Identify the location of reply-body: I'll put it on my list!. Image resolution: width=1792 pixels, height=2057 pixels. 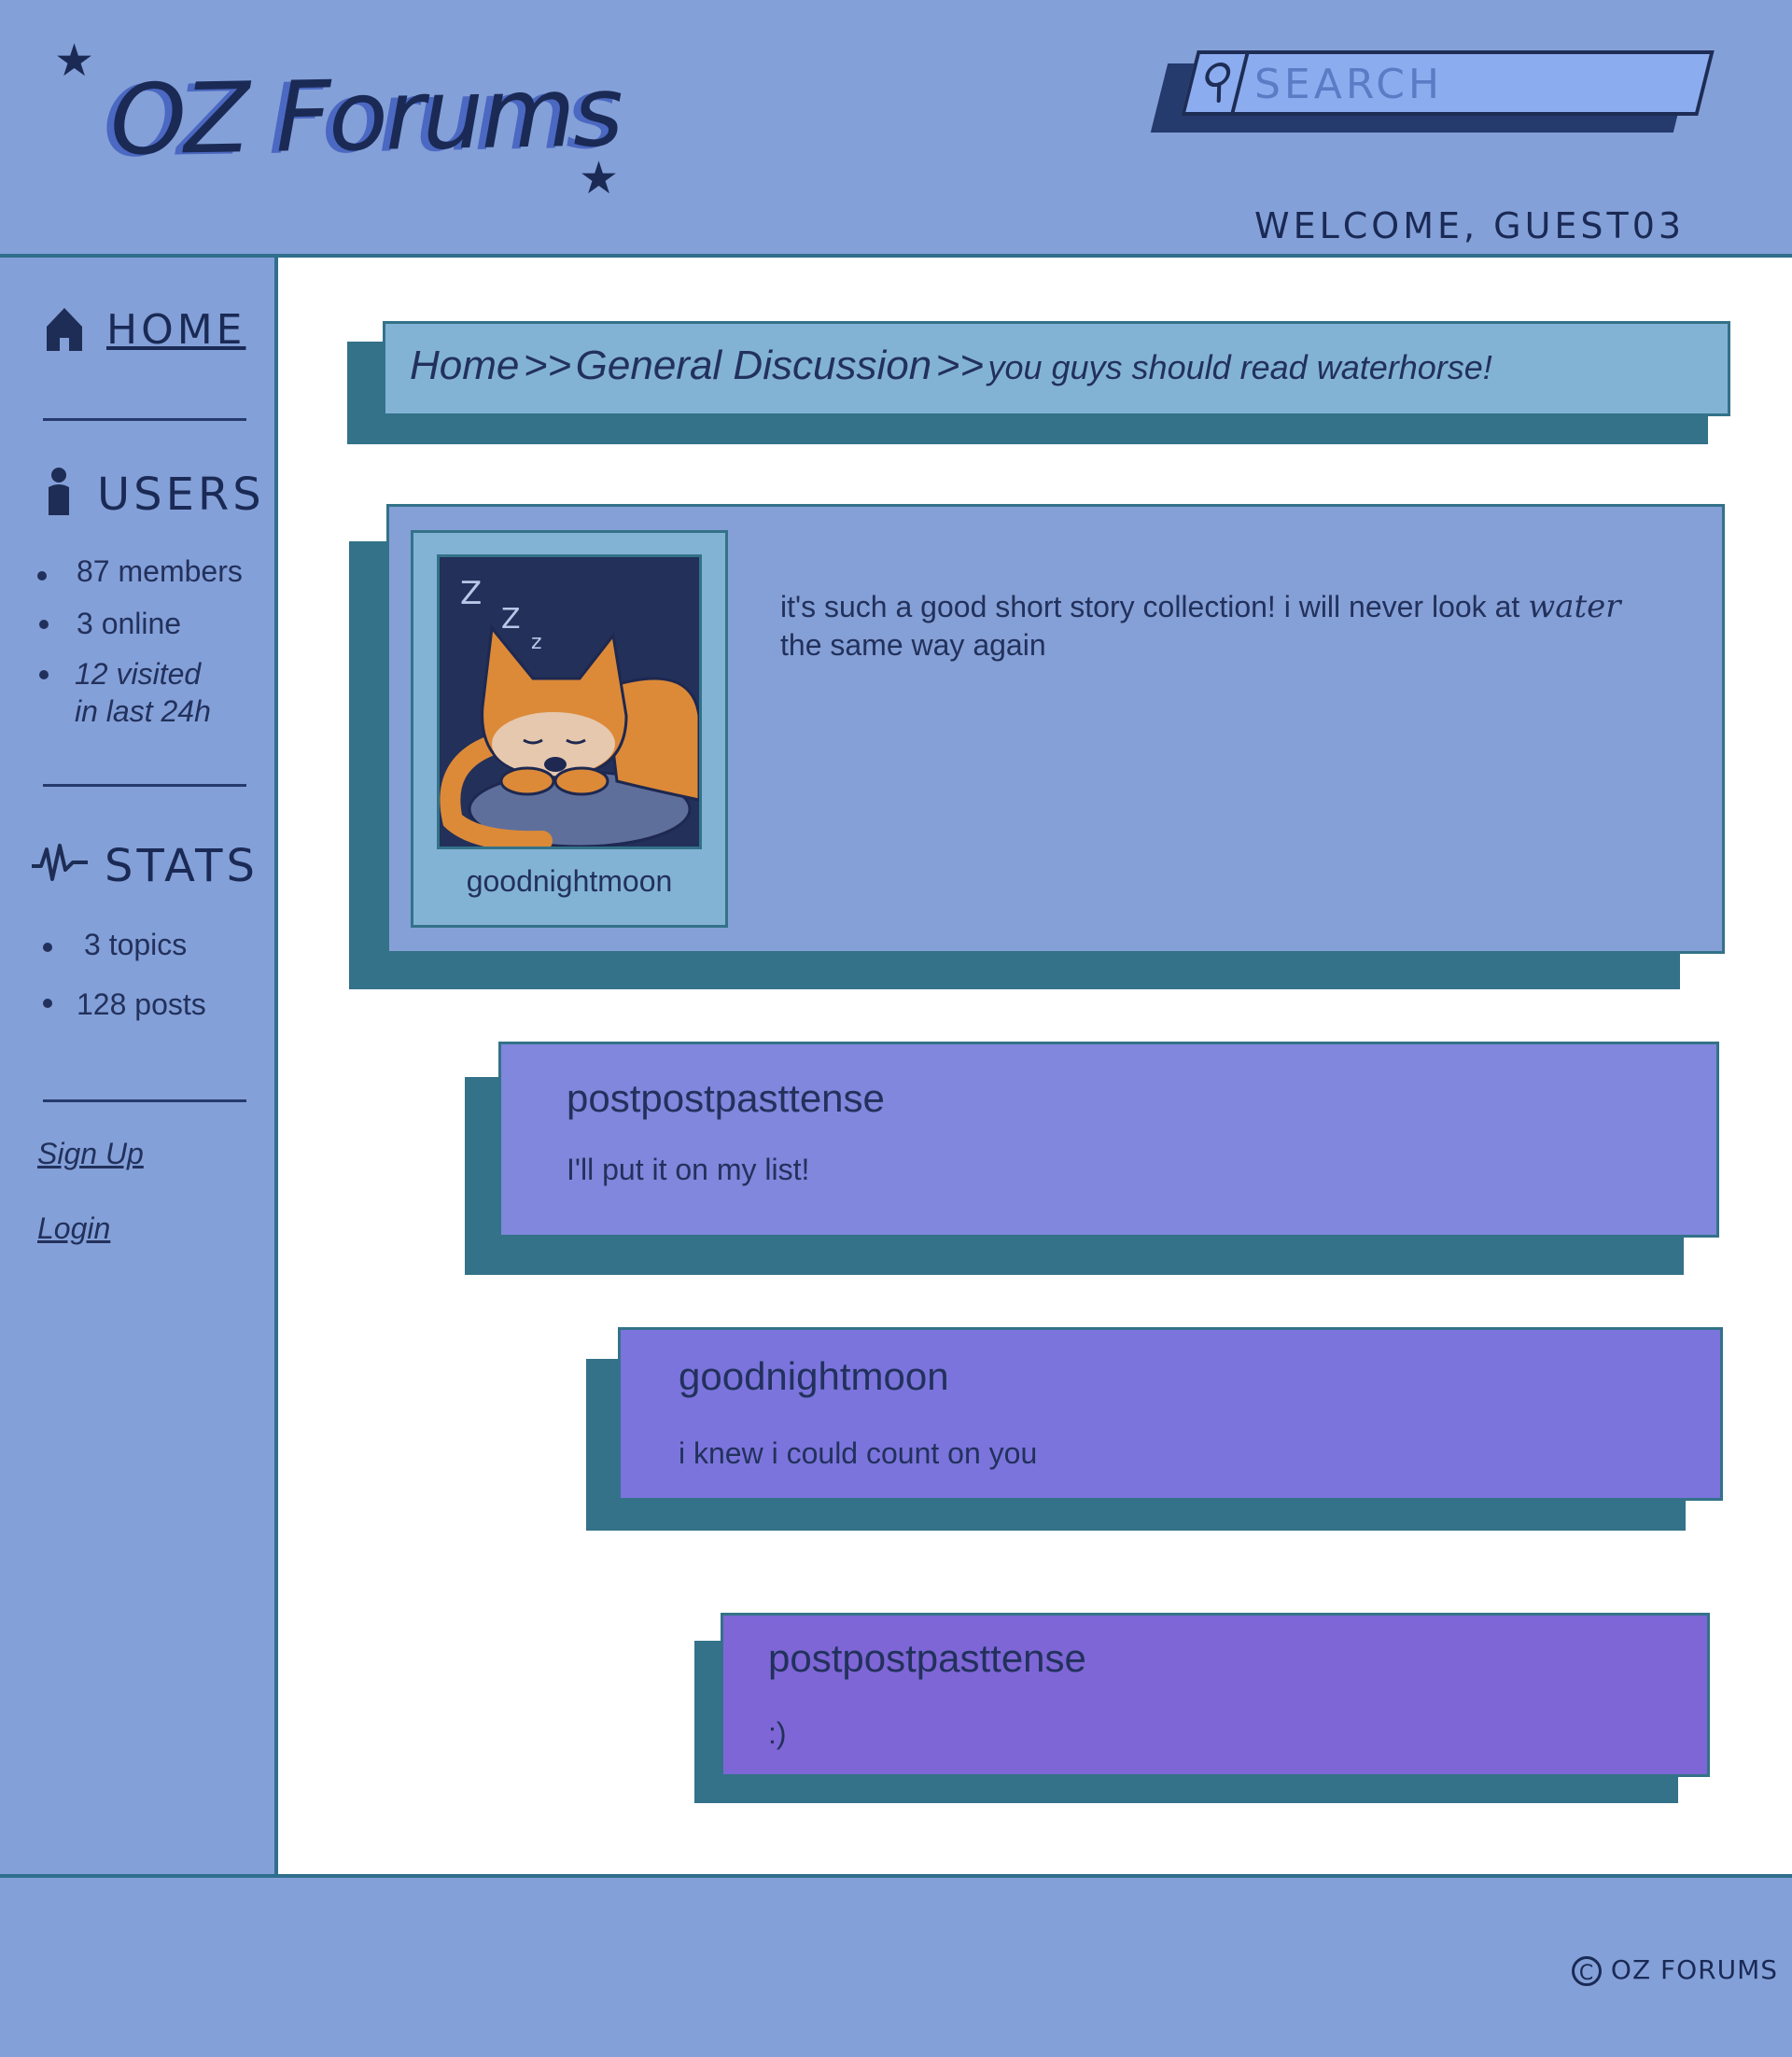
(688, 1169).